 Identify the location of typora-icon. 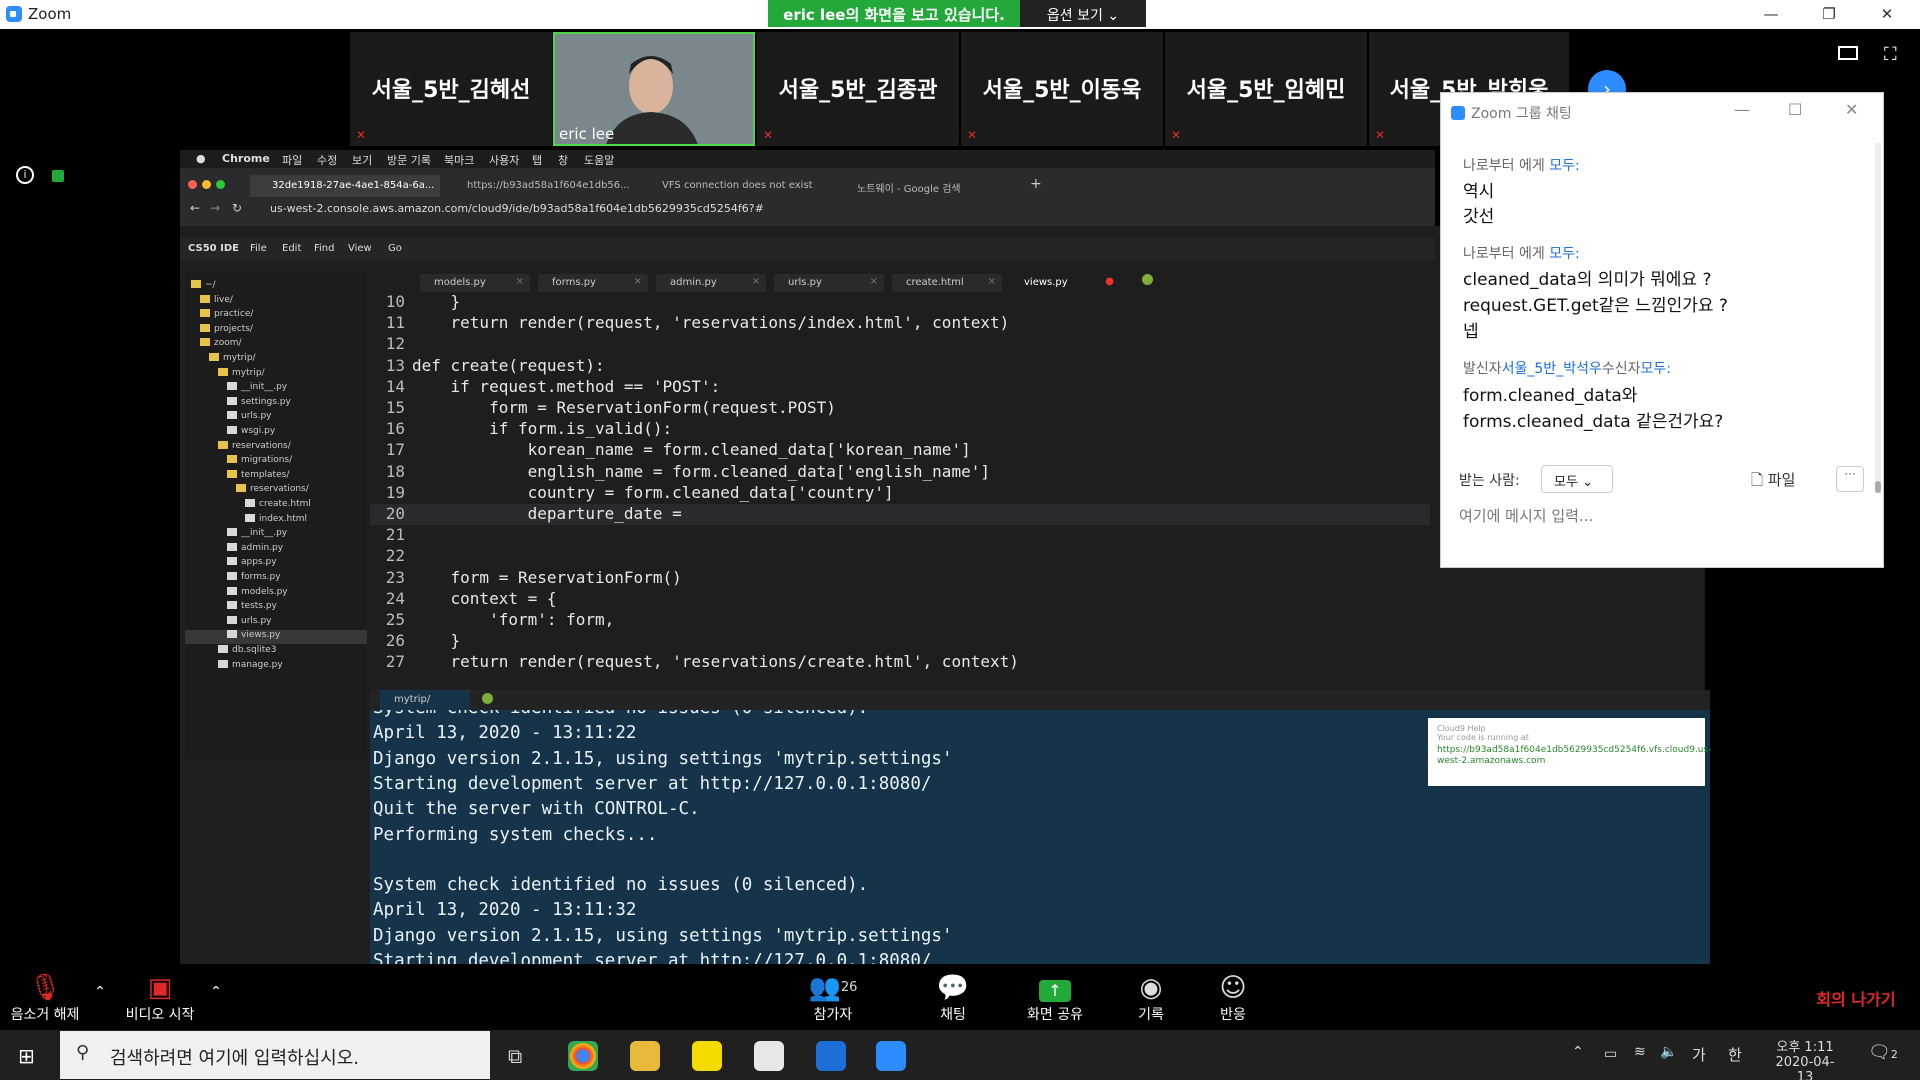
(769, 1056).